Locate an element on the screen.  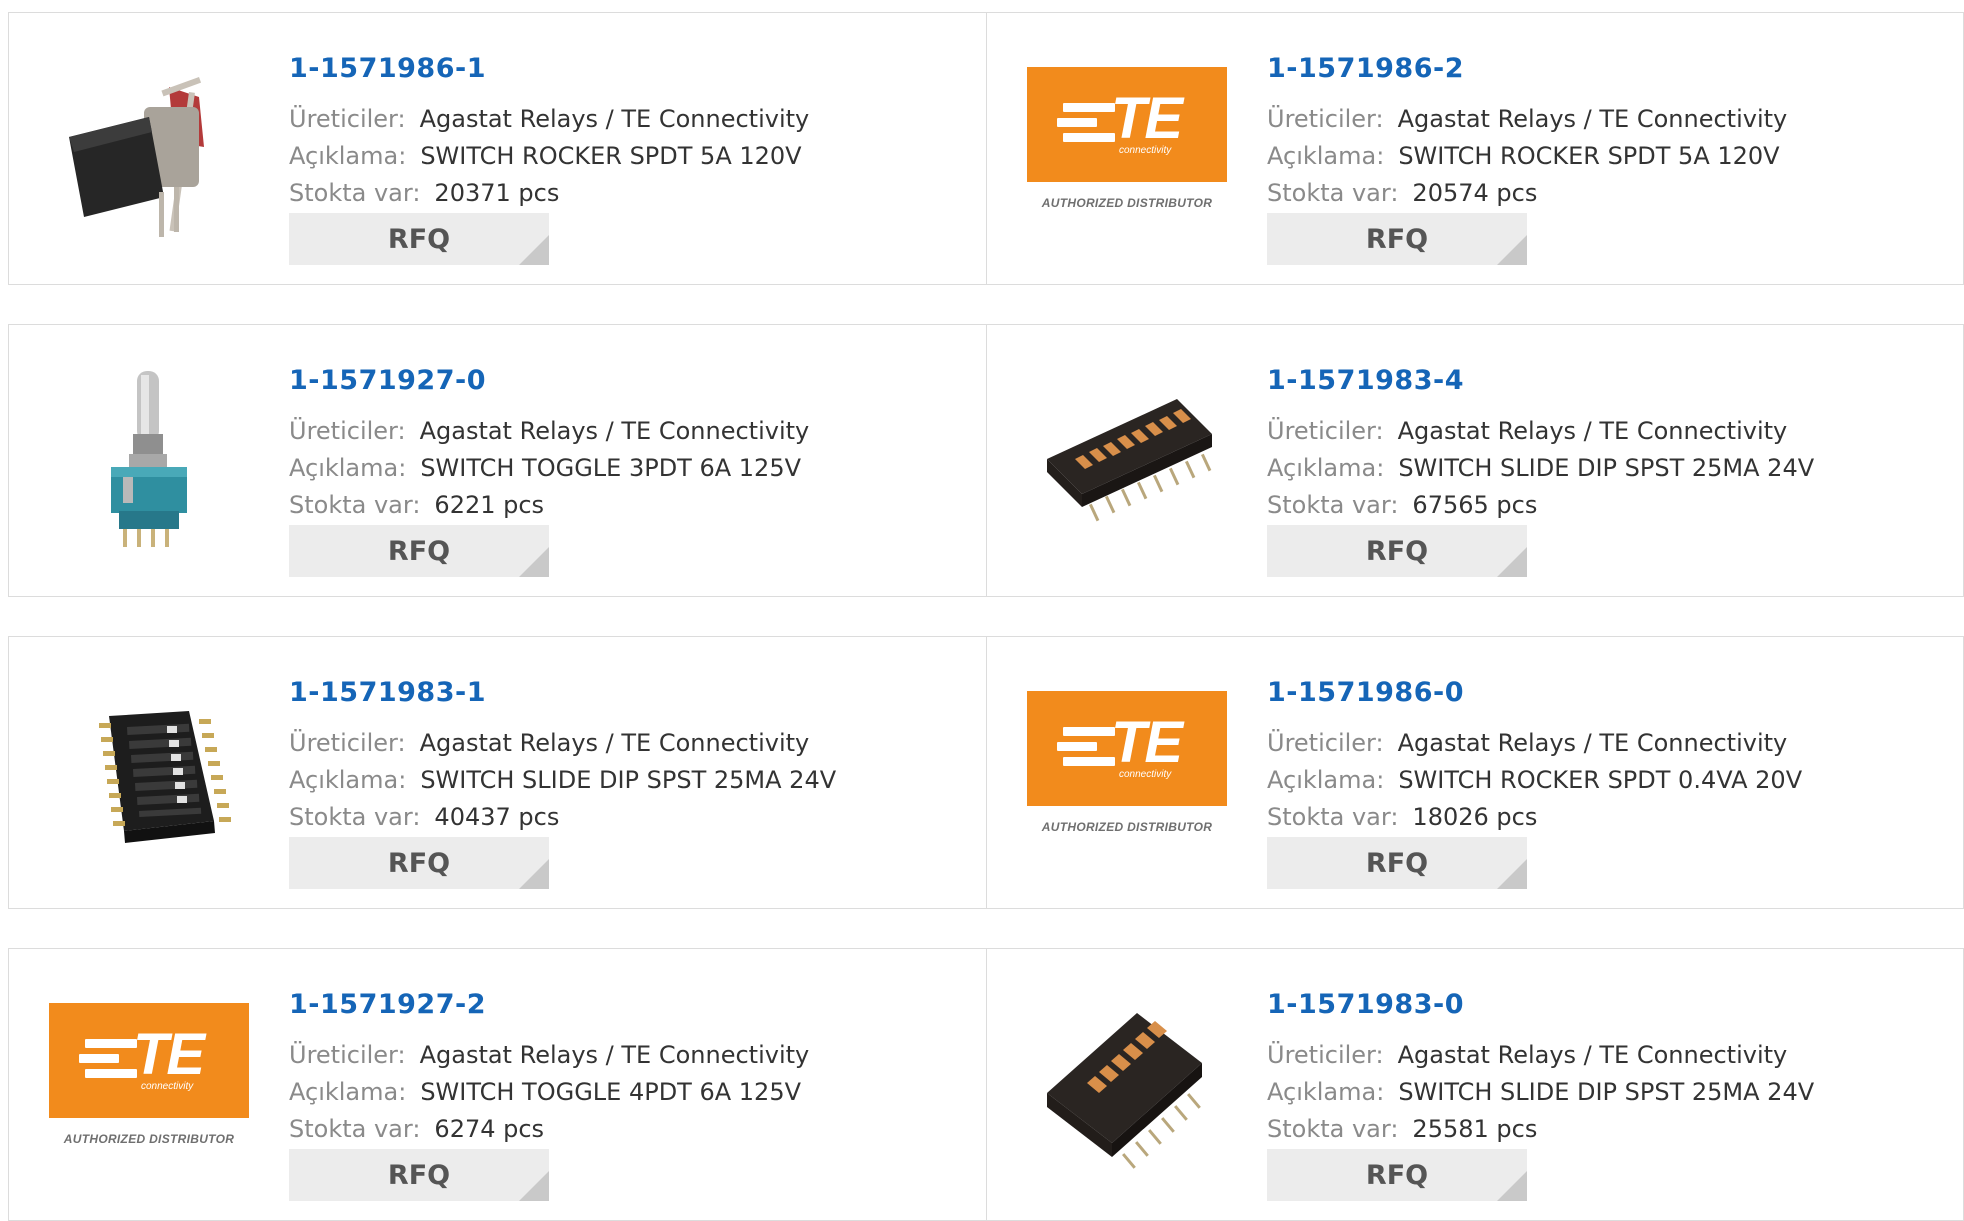
product-image-dip-switch-black is located at coordinates (149, 771).